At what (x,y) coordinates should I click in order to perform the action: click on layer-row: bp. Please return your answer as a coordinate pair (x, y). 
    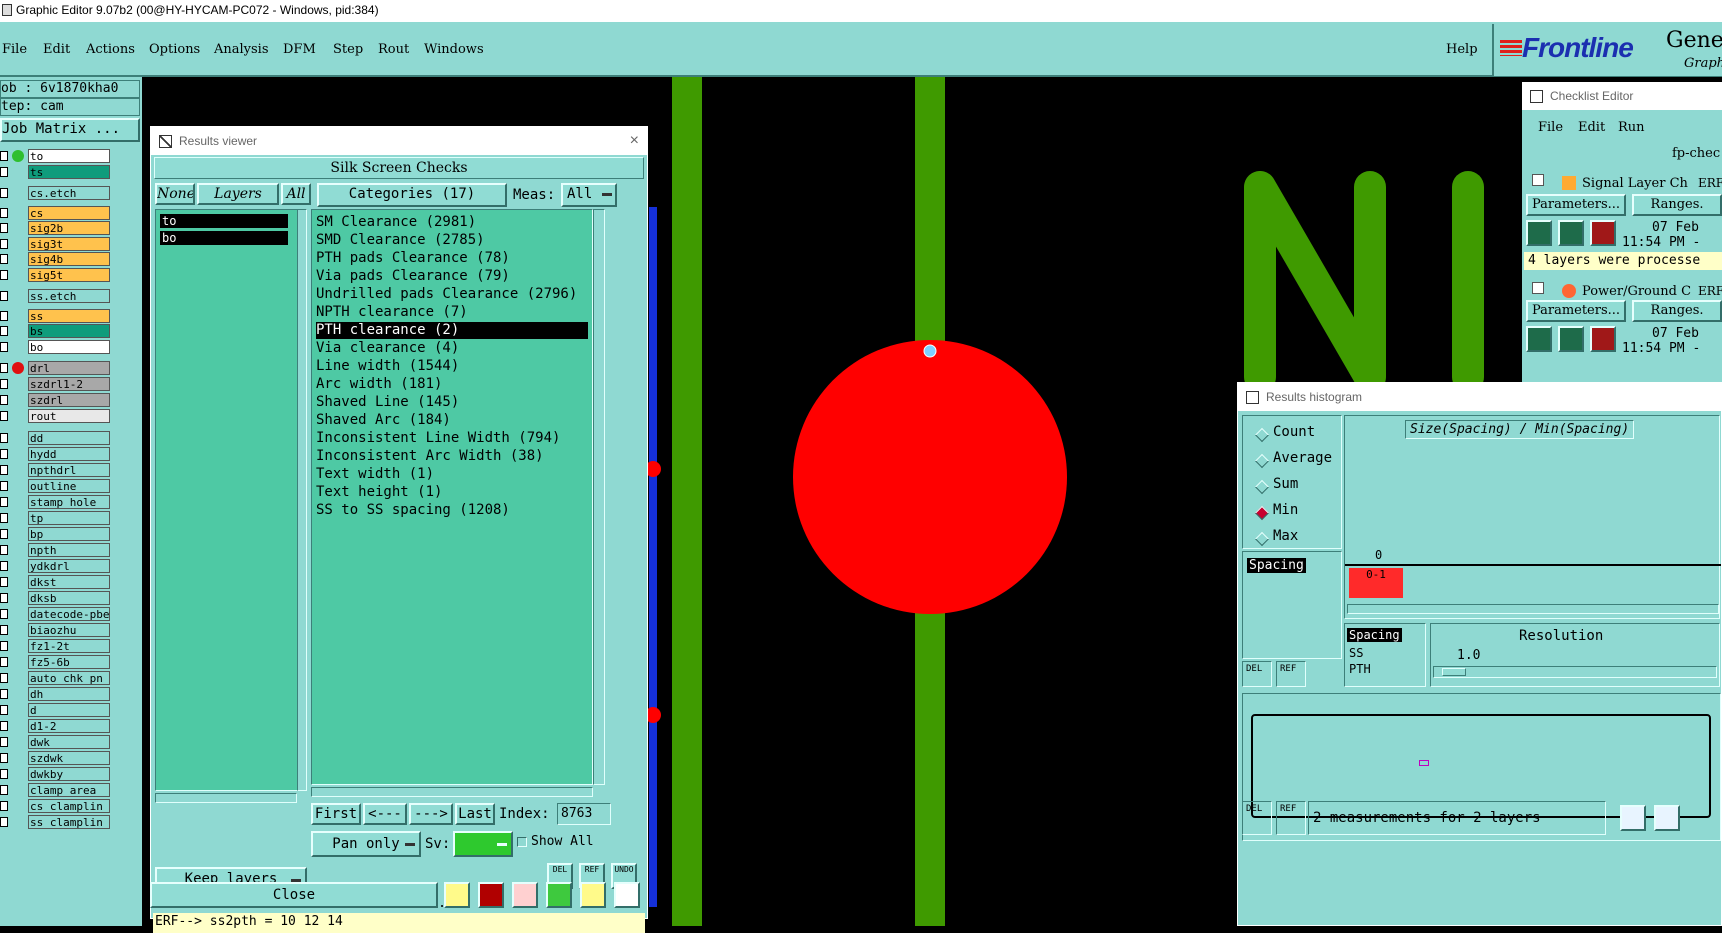
    Looking at the image, I should click on (71, 534).